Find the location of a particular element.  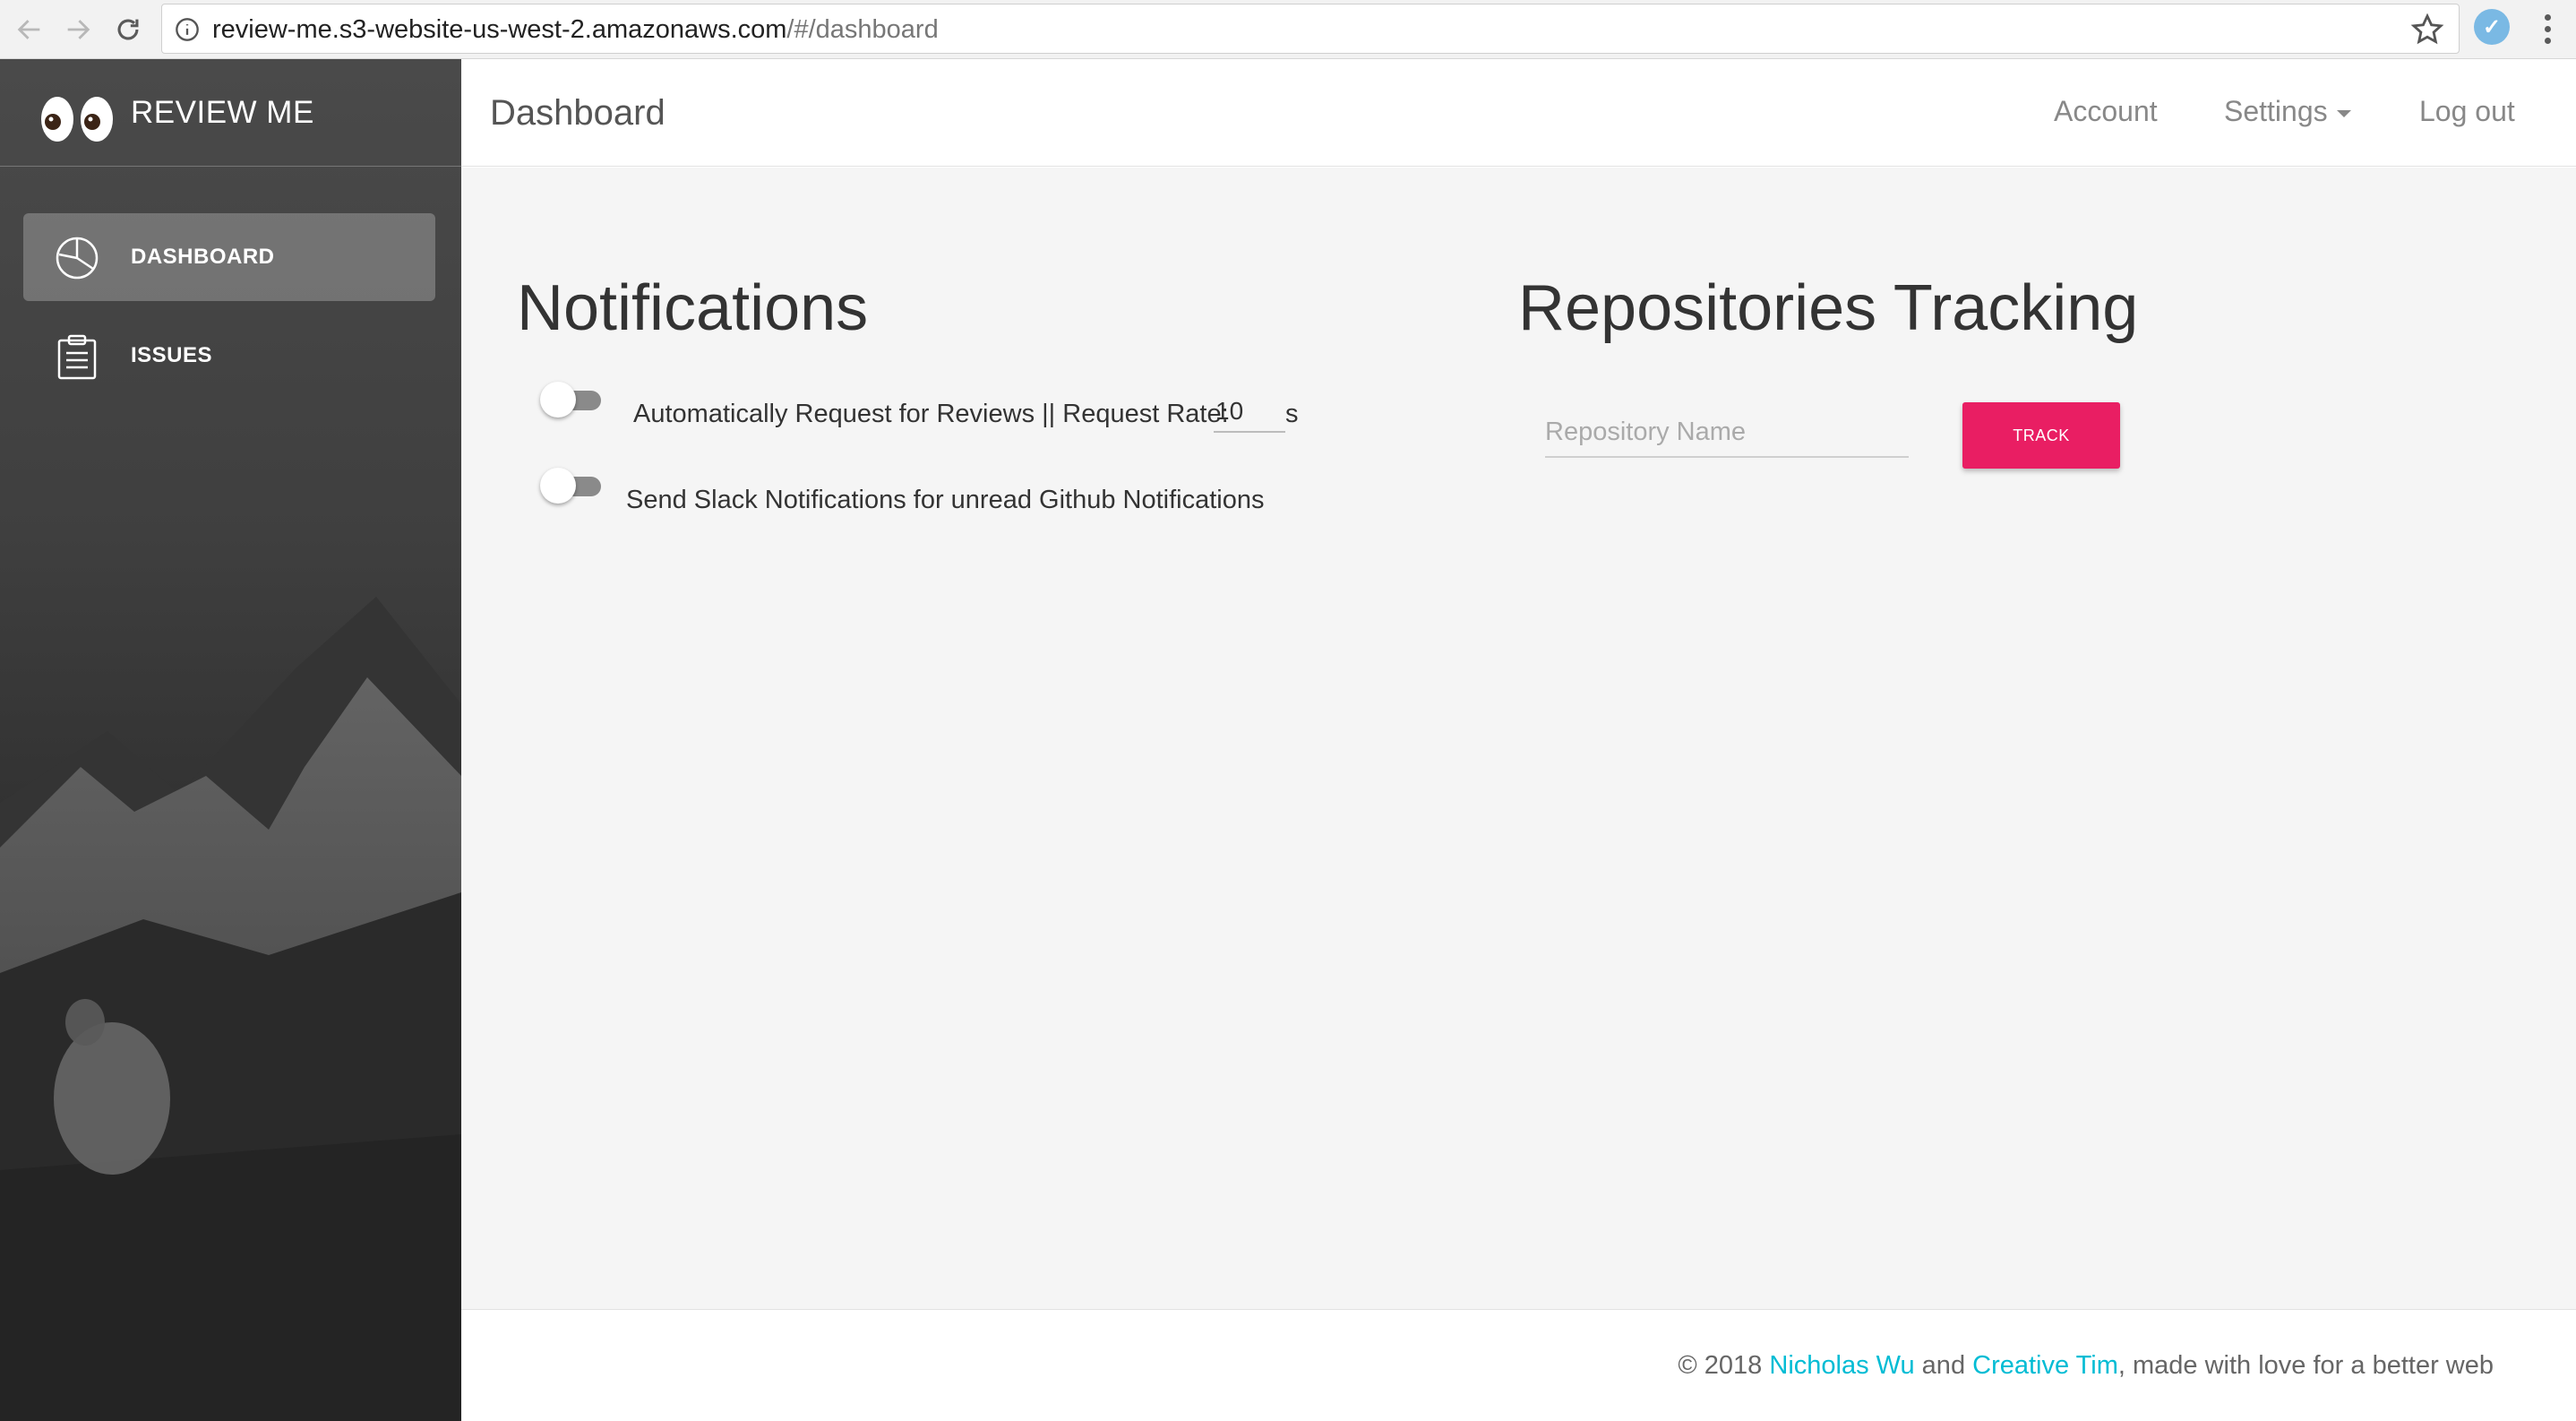

footer-prefix: © 2018 is located at coordinates (1724, 1365).